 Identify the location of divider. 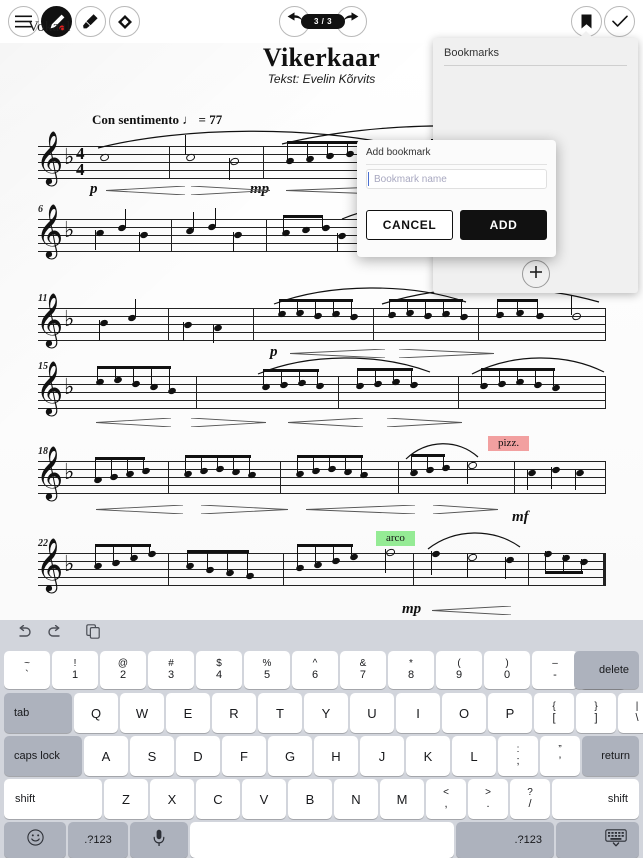
(456, 164).